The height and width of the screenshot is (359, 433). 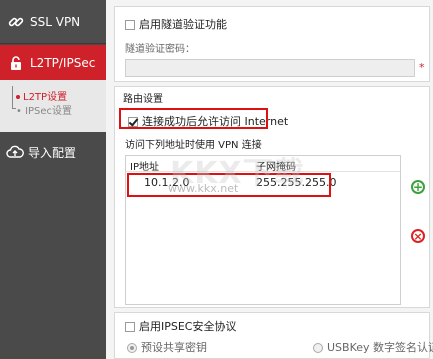 What do you see at coordinates (12, 97) in the screenshot?
I see `tree-line` at bounding box center [12, 97].